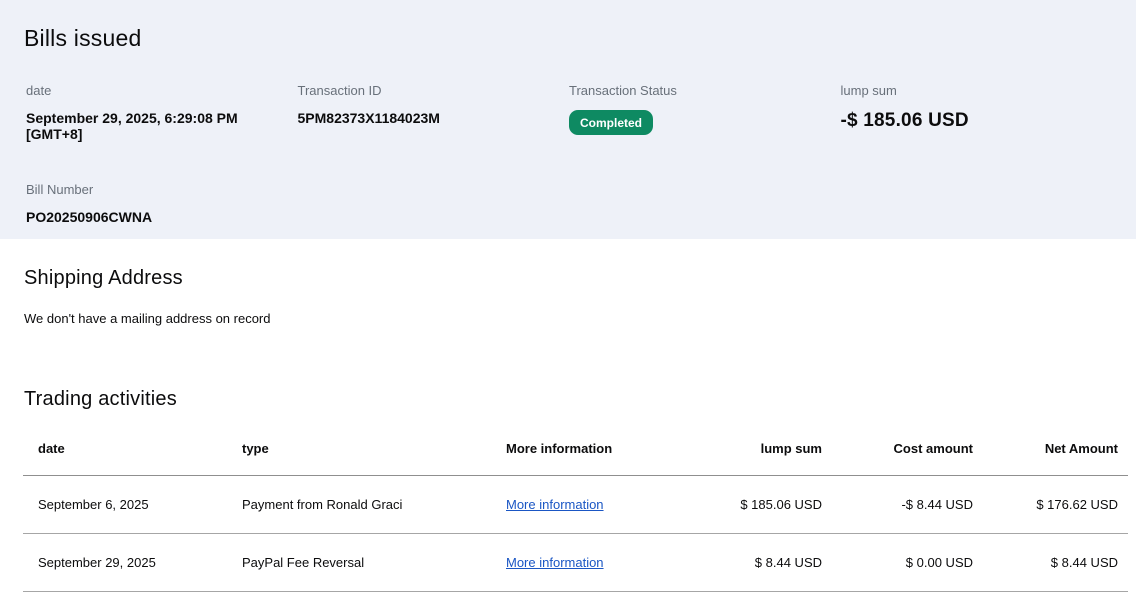 The width and height of the screenshot is (1136, 593). What do you see at coordinates (1081, 448) in the screenshot?
I see `column-header-net-amount: Net Amount` at bounding box center [1081, 448].